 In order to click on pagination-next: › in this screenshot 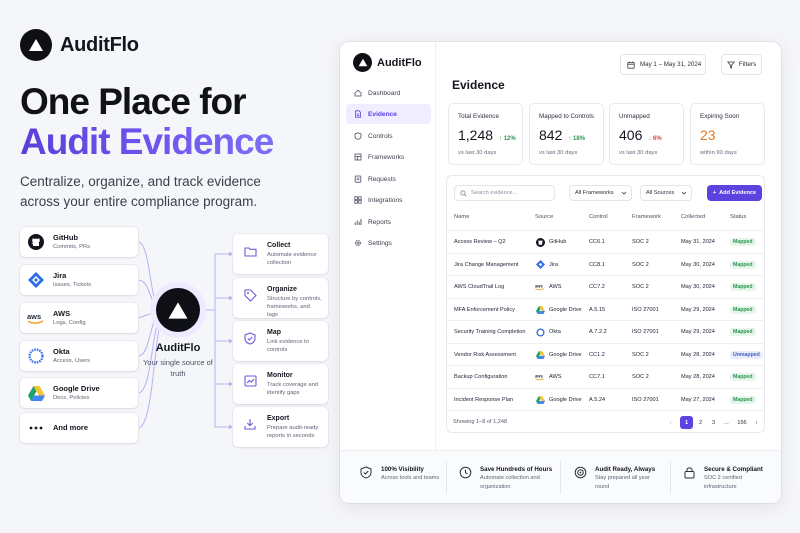, I will do `click(756, 422)`.